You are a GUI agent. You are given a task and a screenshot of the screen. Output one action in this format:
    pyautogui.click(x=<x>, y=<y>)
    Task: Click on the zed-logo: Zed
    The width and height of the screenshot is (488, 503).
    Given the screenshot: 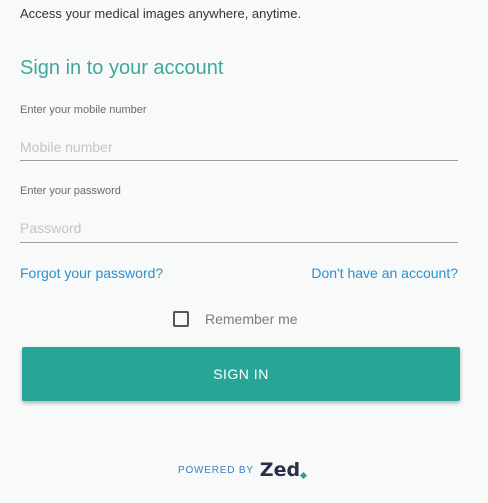 What is the action you would take?
    pyautogui.click(x=283, y=470)
    